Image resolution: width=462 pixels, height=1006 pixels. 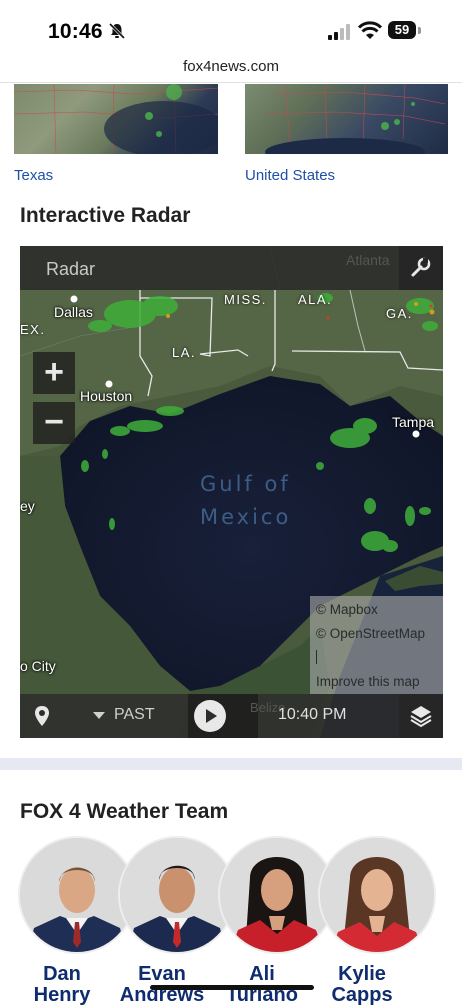 I want to click on avatar-dan-henry, so click(x=77, y=895).